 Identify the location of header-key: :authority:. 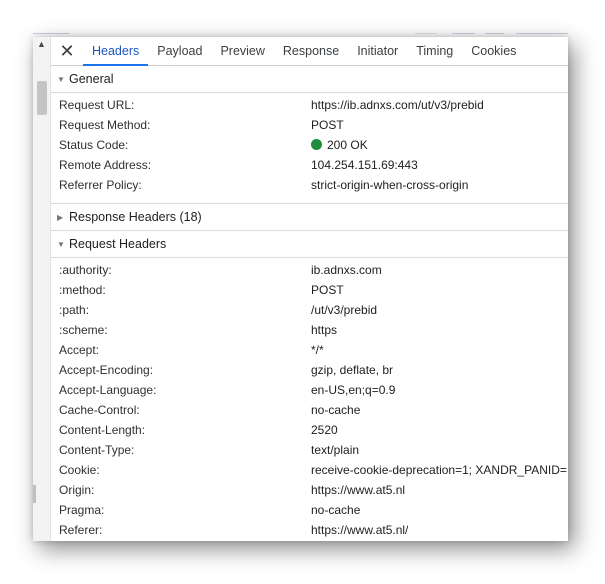
(85, 270).